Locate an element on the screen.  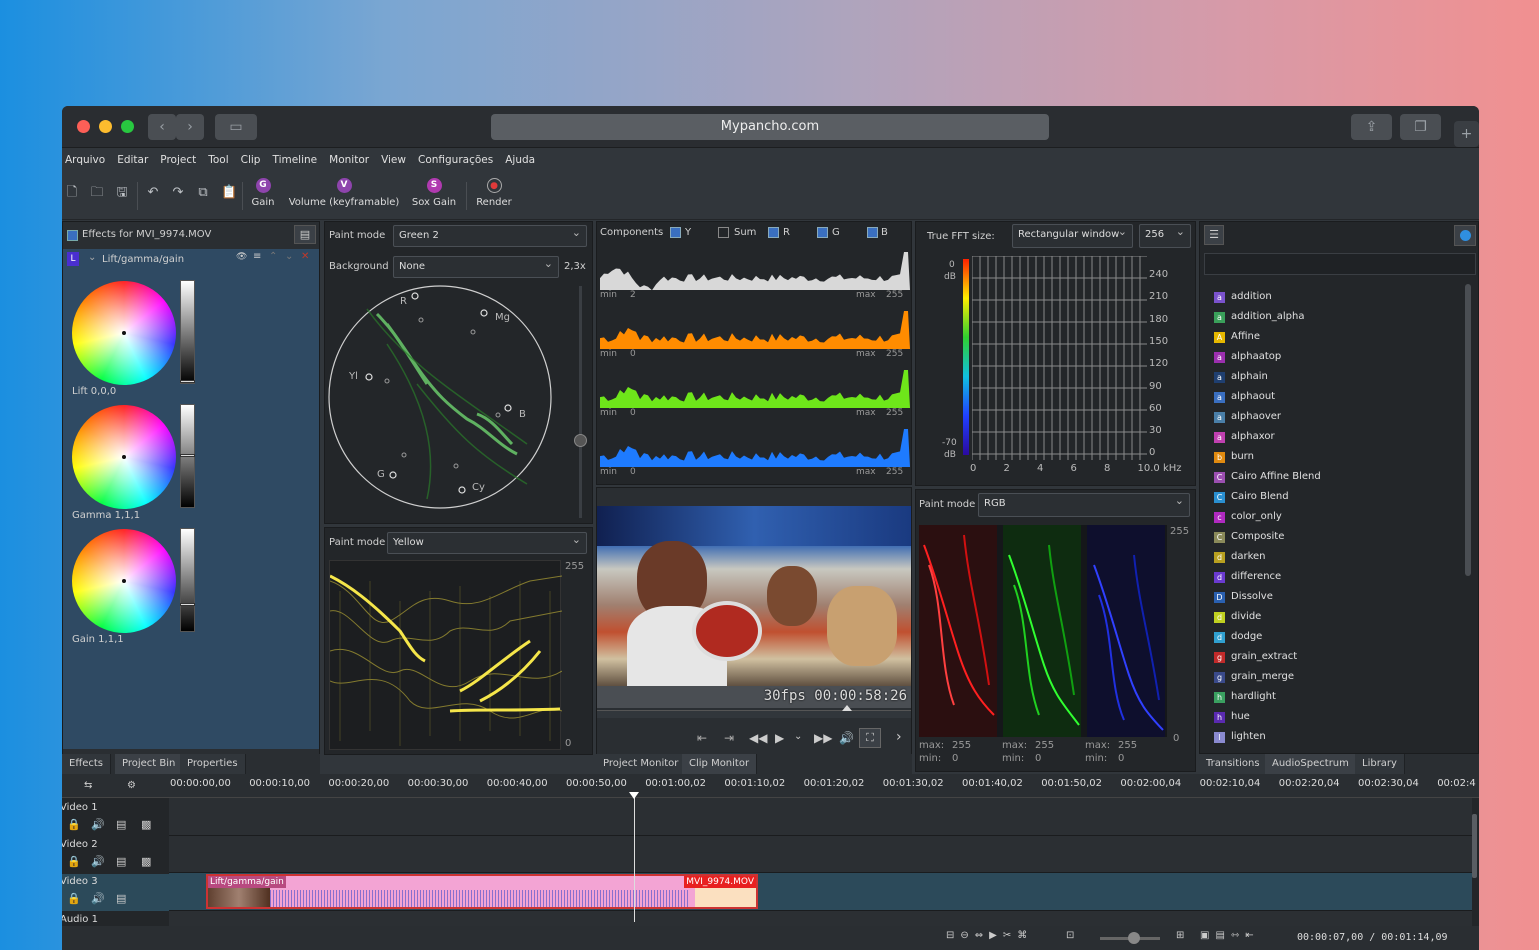
gain-slider-handle is located at coordinates (187, 604).